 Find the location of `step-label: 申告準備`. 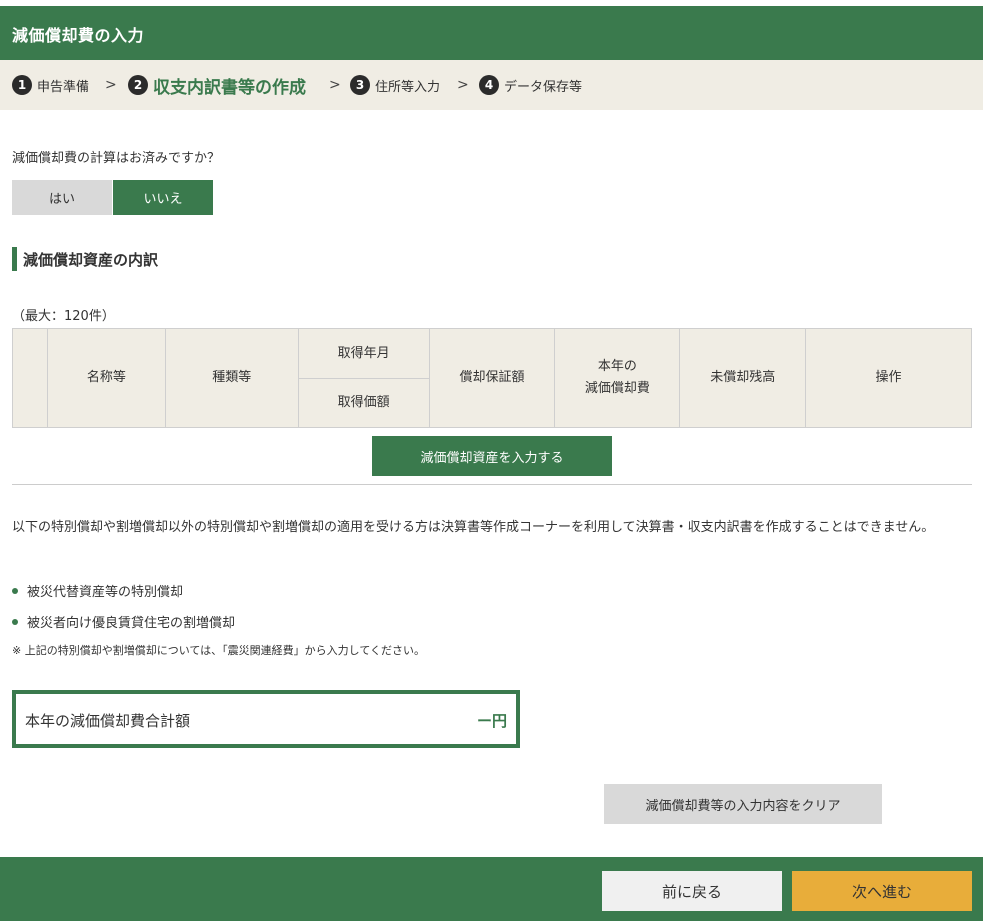

step-label: 申告準備 is located at coordinates (63, 87).